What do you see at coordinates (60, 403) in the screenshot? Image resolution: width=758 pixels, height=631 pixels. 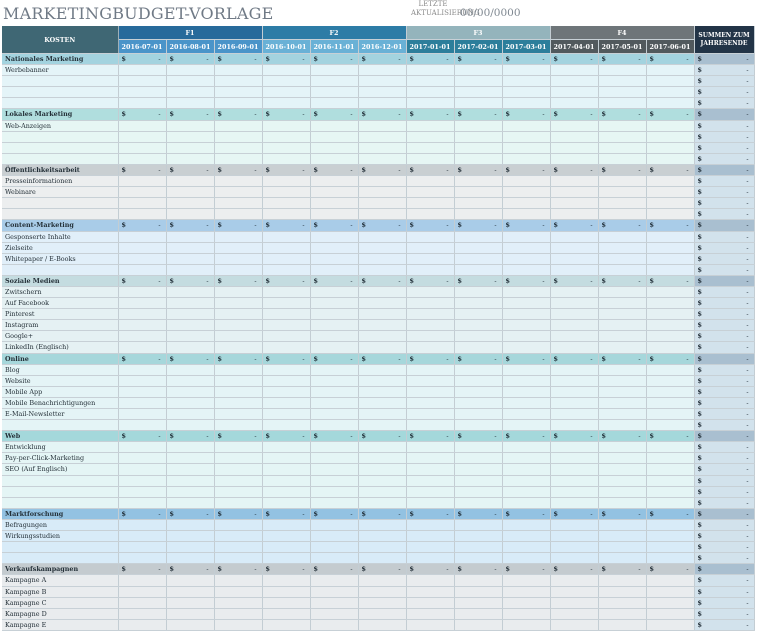 I see `item-label: Mobile Benachrichtigungen` at bounding box center [60, 403].